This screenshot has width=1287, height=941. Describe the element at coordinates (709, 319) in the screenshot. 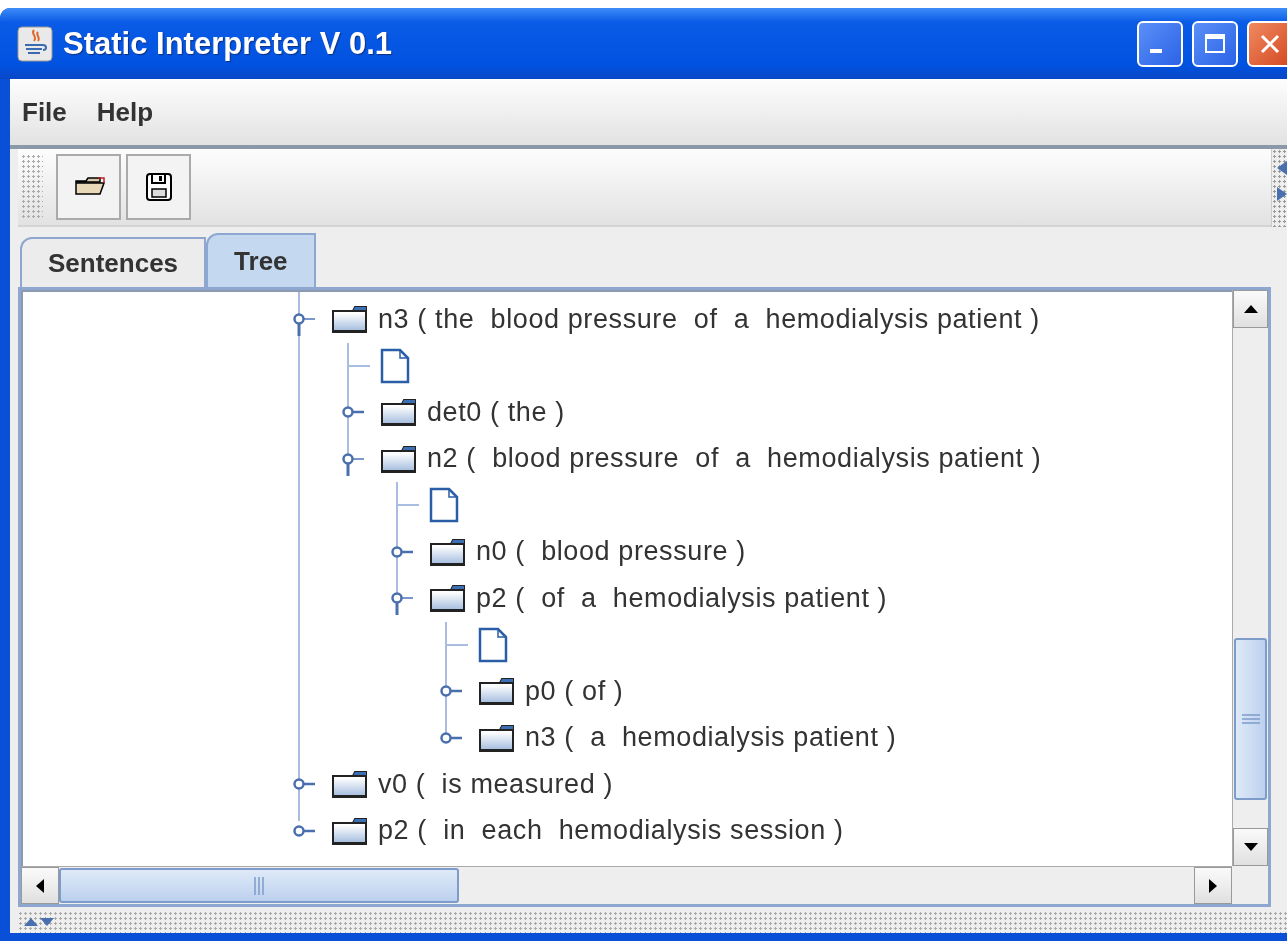

I see `tree-node-label: n3 ( the blood pressure of a hemodialysis patient )` at that location.